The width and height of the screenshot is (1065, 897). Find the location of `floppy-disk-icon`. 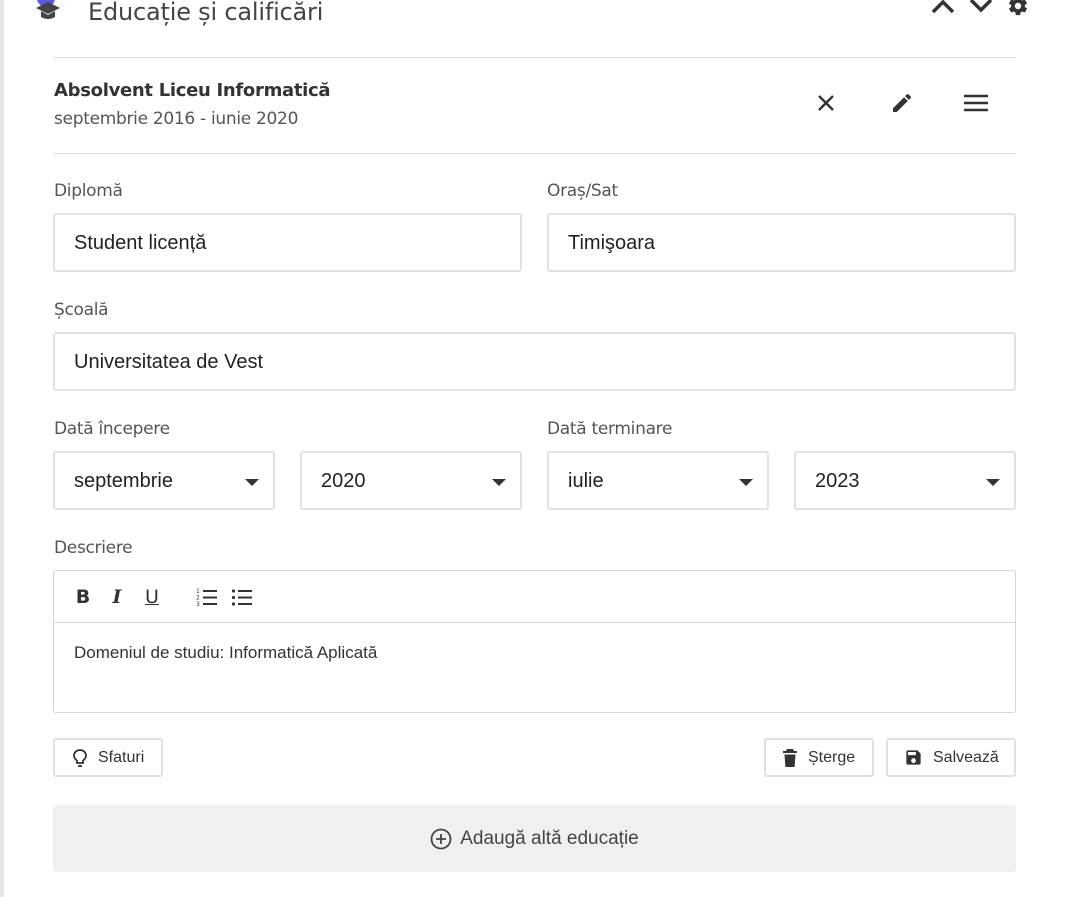

floppy-disk-icon is located at coordinates (913, 757).